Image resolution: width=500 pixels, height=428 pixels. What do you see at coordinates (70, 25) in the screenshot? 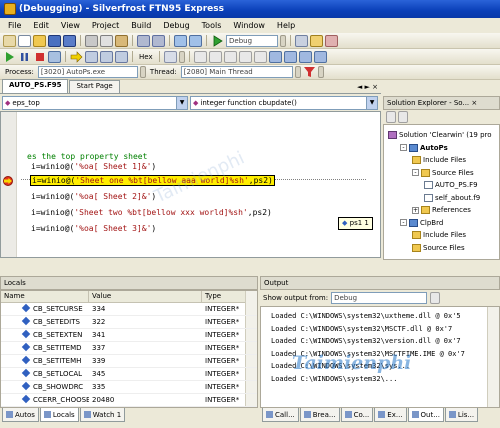
I see `menu-view: View` at bounding box center [70, 25].